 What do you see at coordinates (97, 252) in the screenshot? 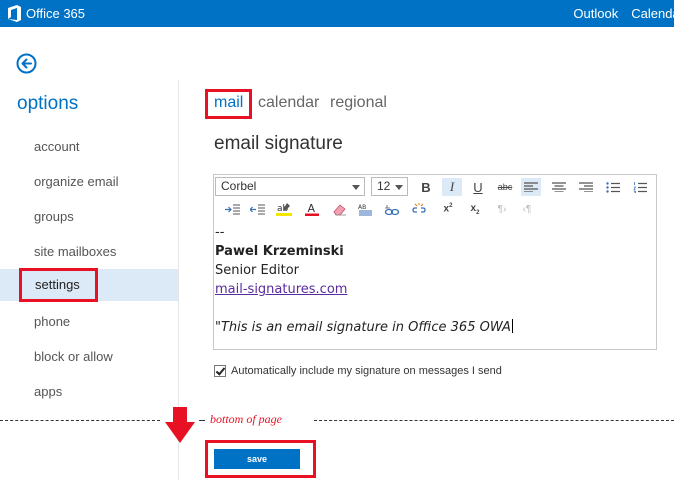
I see `sidebar-item-site-mailboxes: site mailboxes` at bounding box center [97, 252].